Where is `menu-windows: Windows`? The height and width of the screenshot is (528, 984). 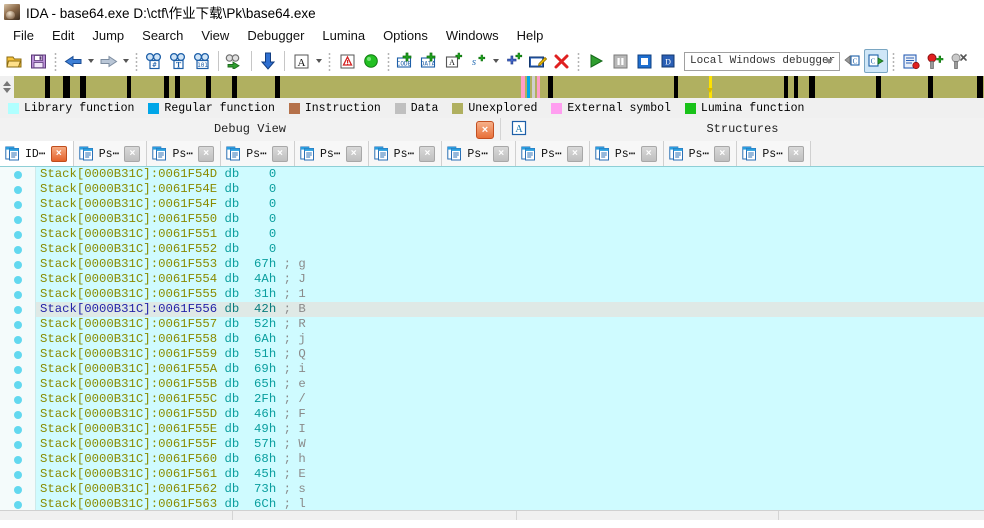 menu-windows: Windows is located at coordinates (472, 35).